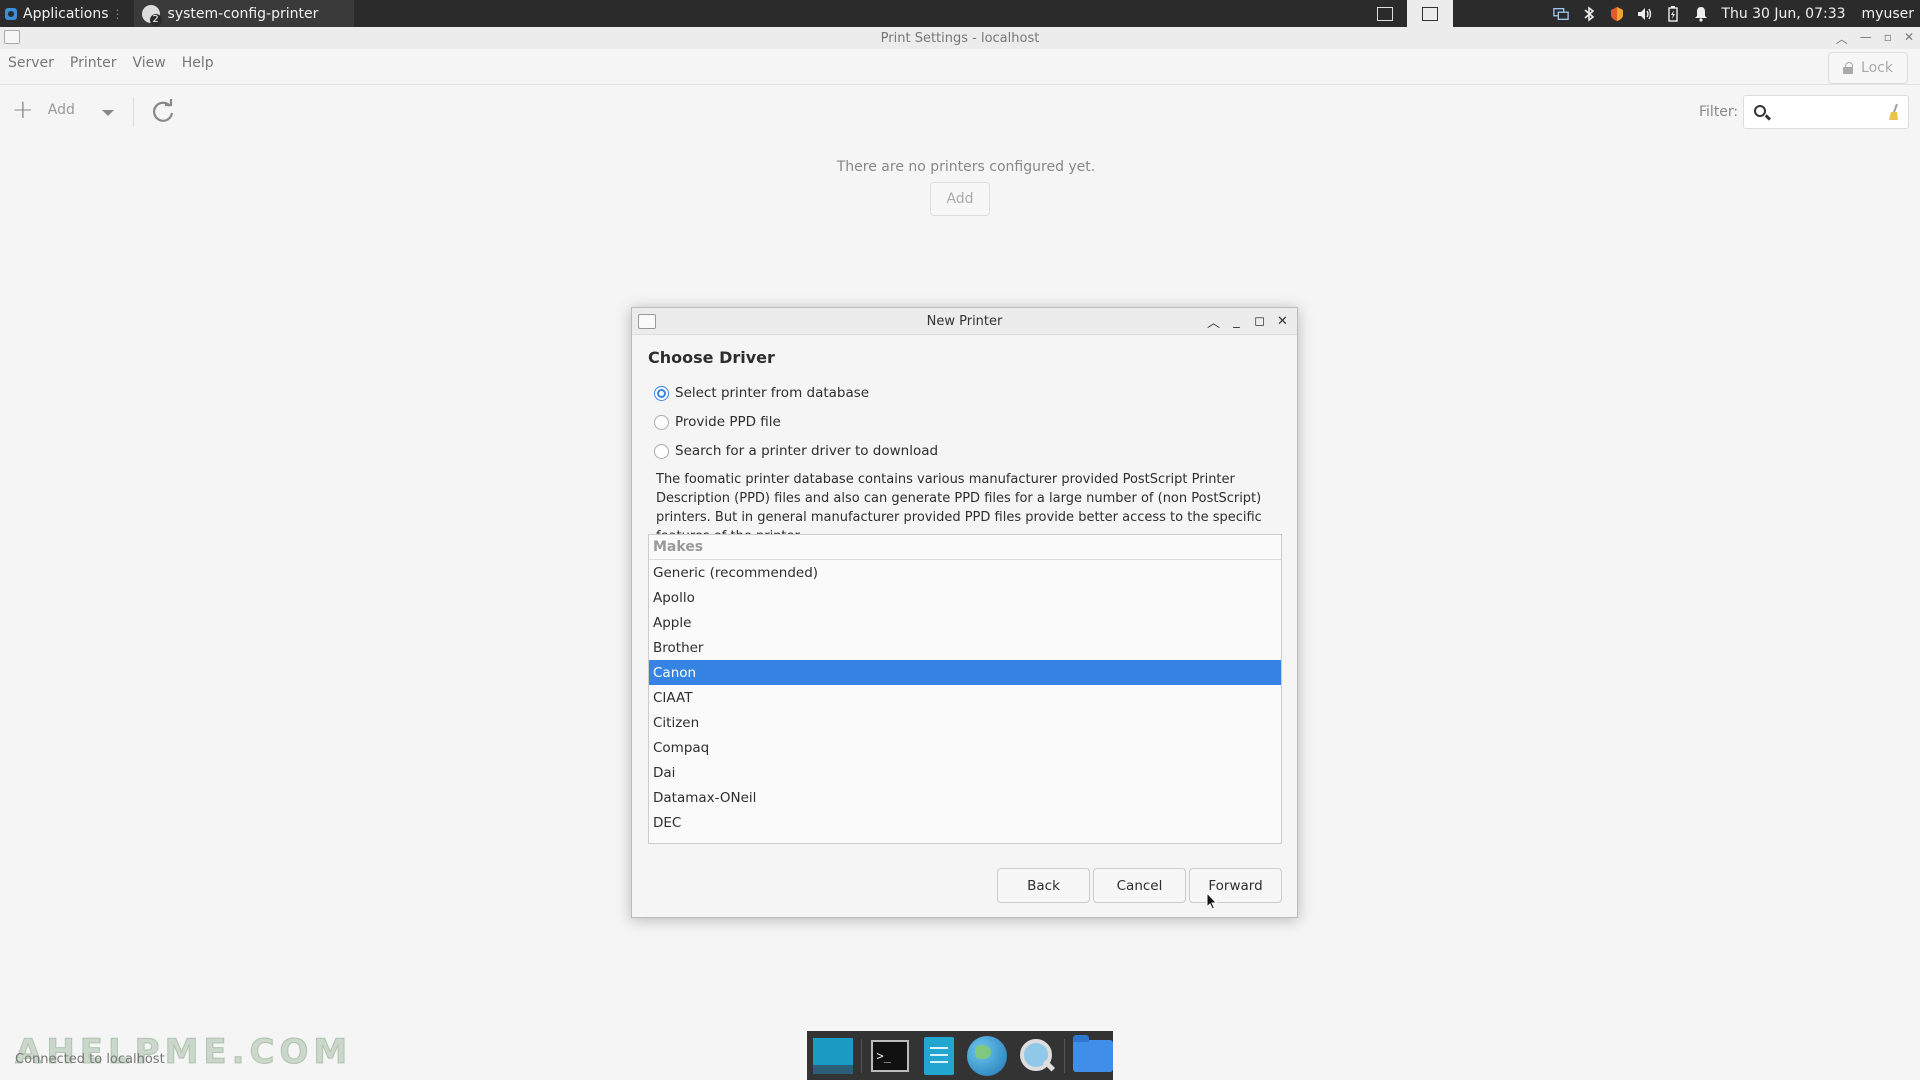 The image size is (1920, 1080). I want to click on add-dropdown-chevron-icon, so click(108, 113).